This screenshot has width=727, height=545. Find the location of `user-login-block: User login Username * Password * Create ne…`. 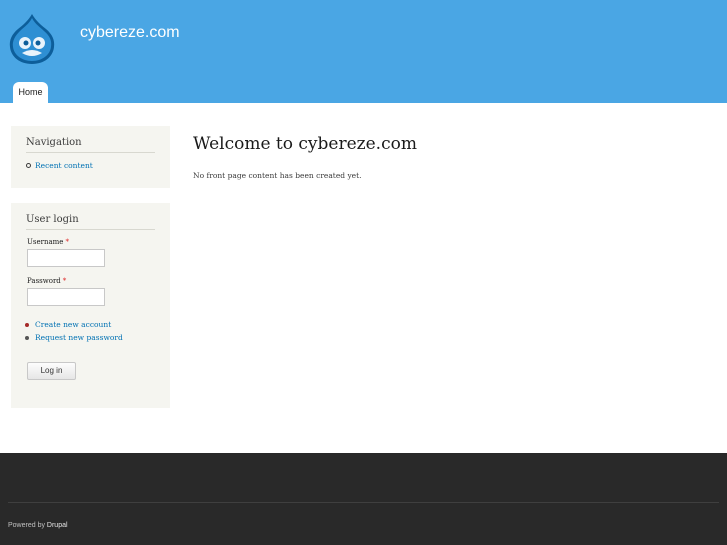

user-login-block: User login Username * Password * Create ne… is located at coordinates (90, 305).